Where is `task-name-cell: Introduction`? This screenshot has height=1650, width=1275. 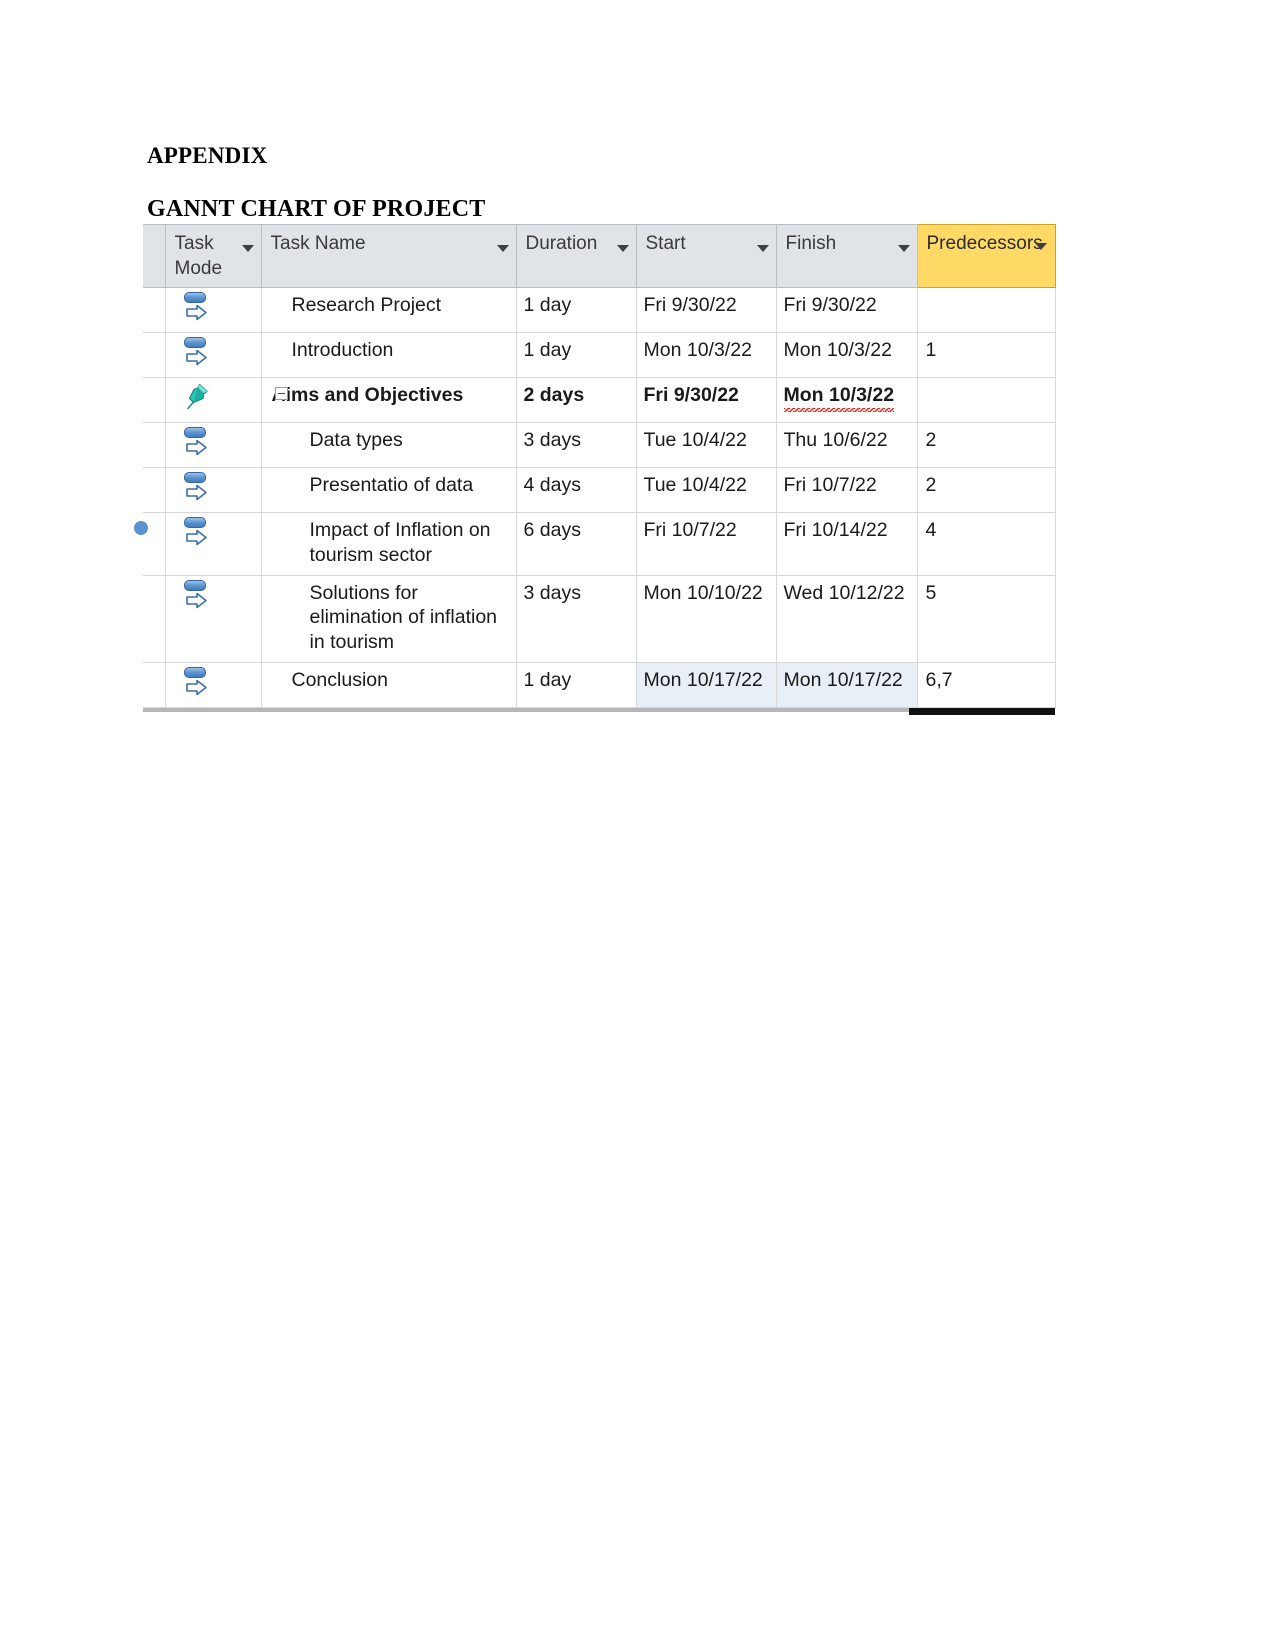 task-name-cell: Introduction is located at coordinates (388, 355).